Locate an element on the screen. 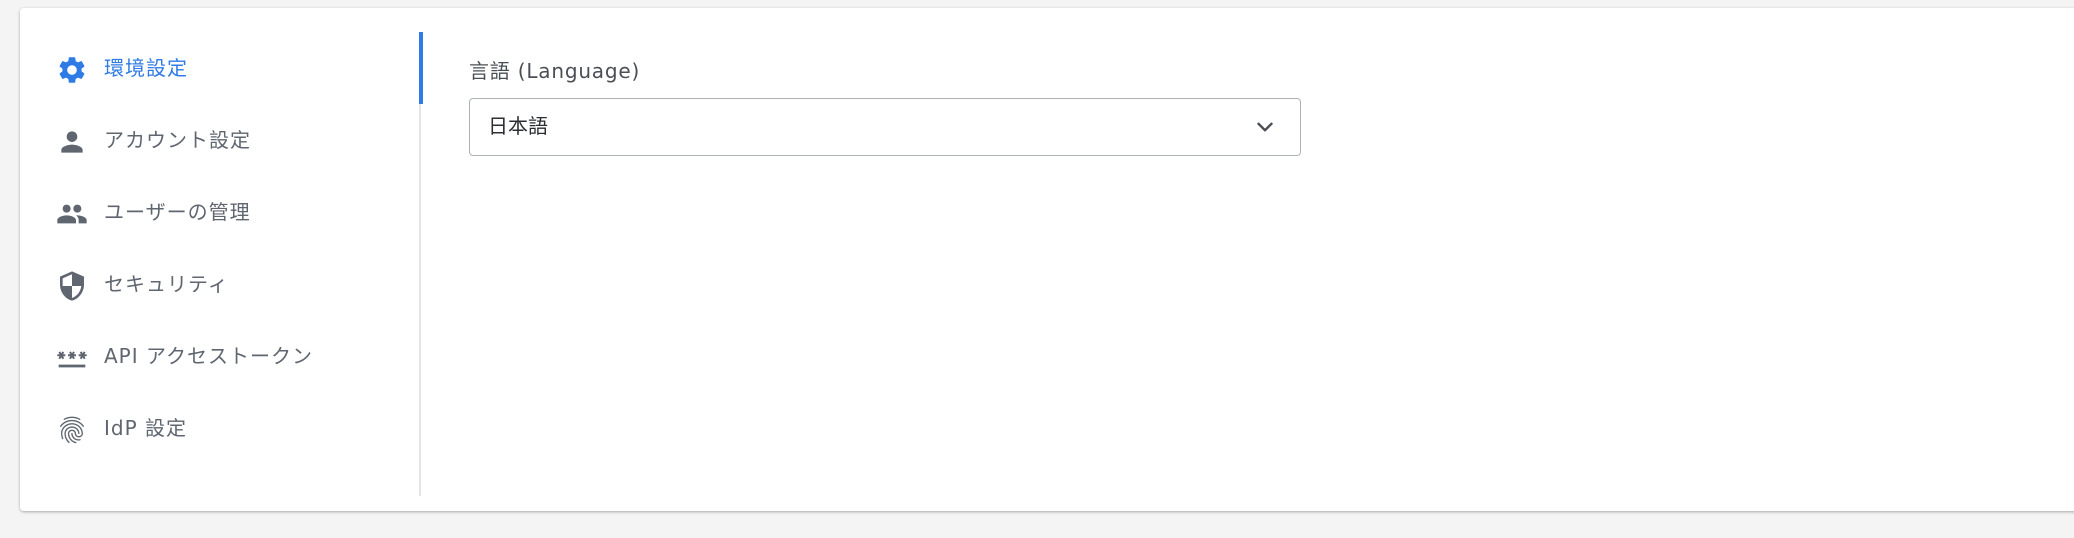  language-field-label: 言語 (Language) is located at coordinates (555, 71).